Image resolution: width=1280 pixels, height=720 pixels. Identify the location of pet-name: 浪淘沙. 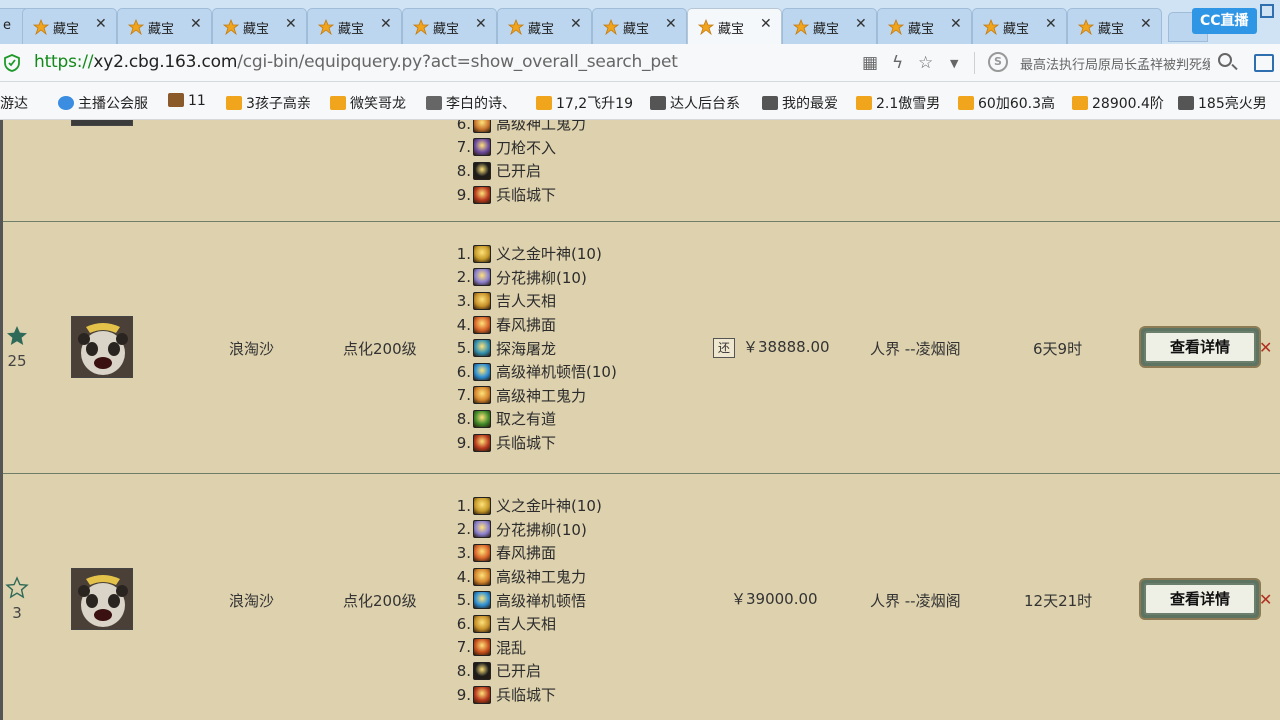
(252, 601).